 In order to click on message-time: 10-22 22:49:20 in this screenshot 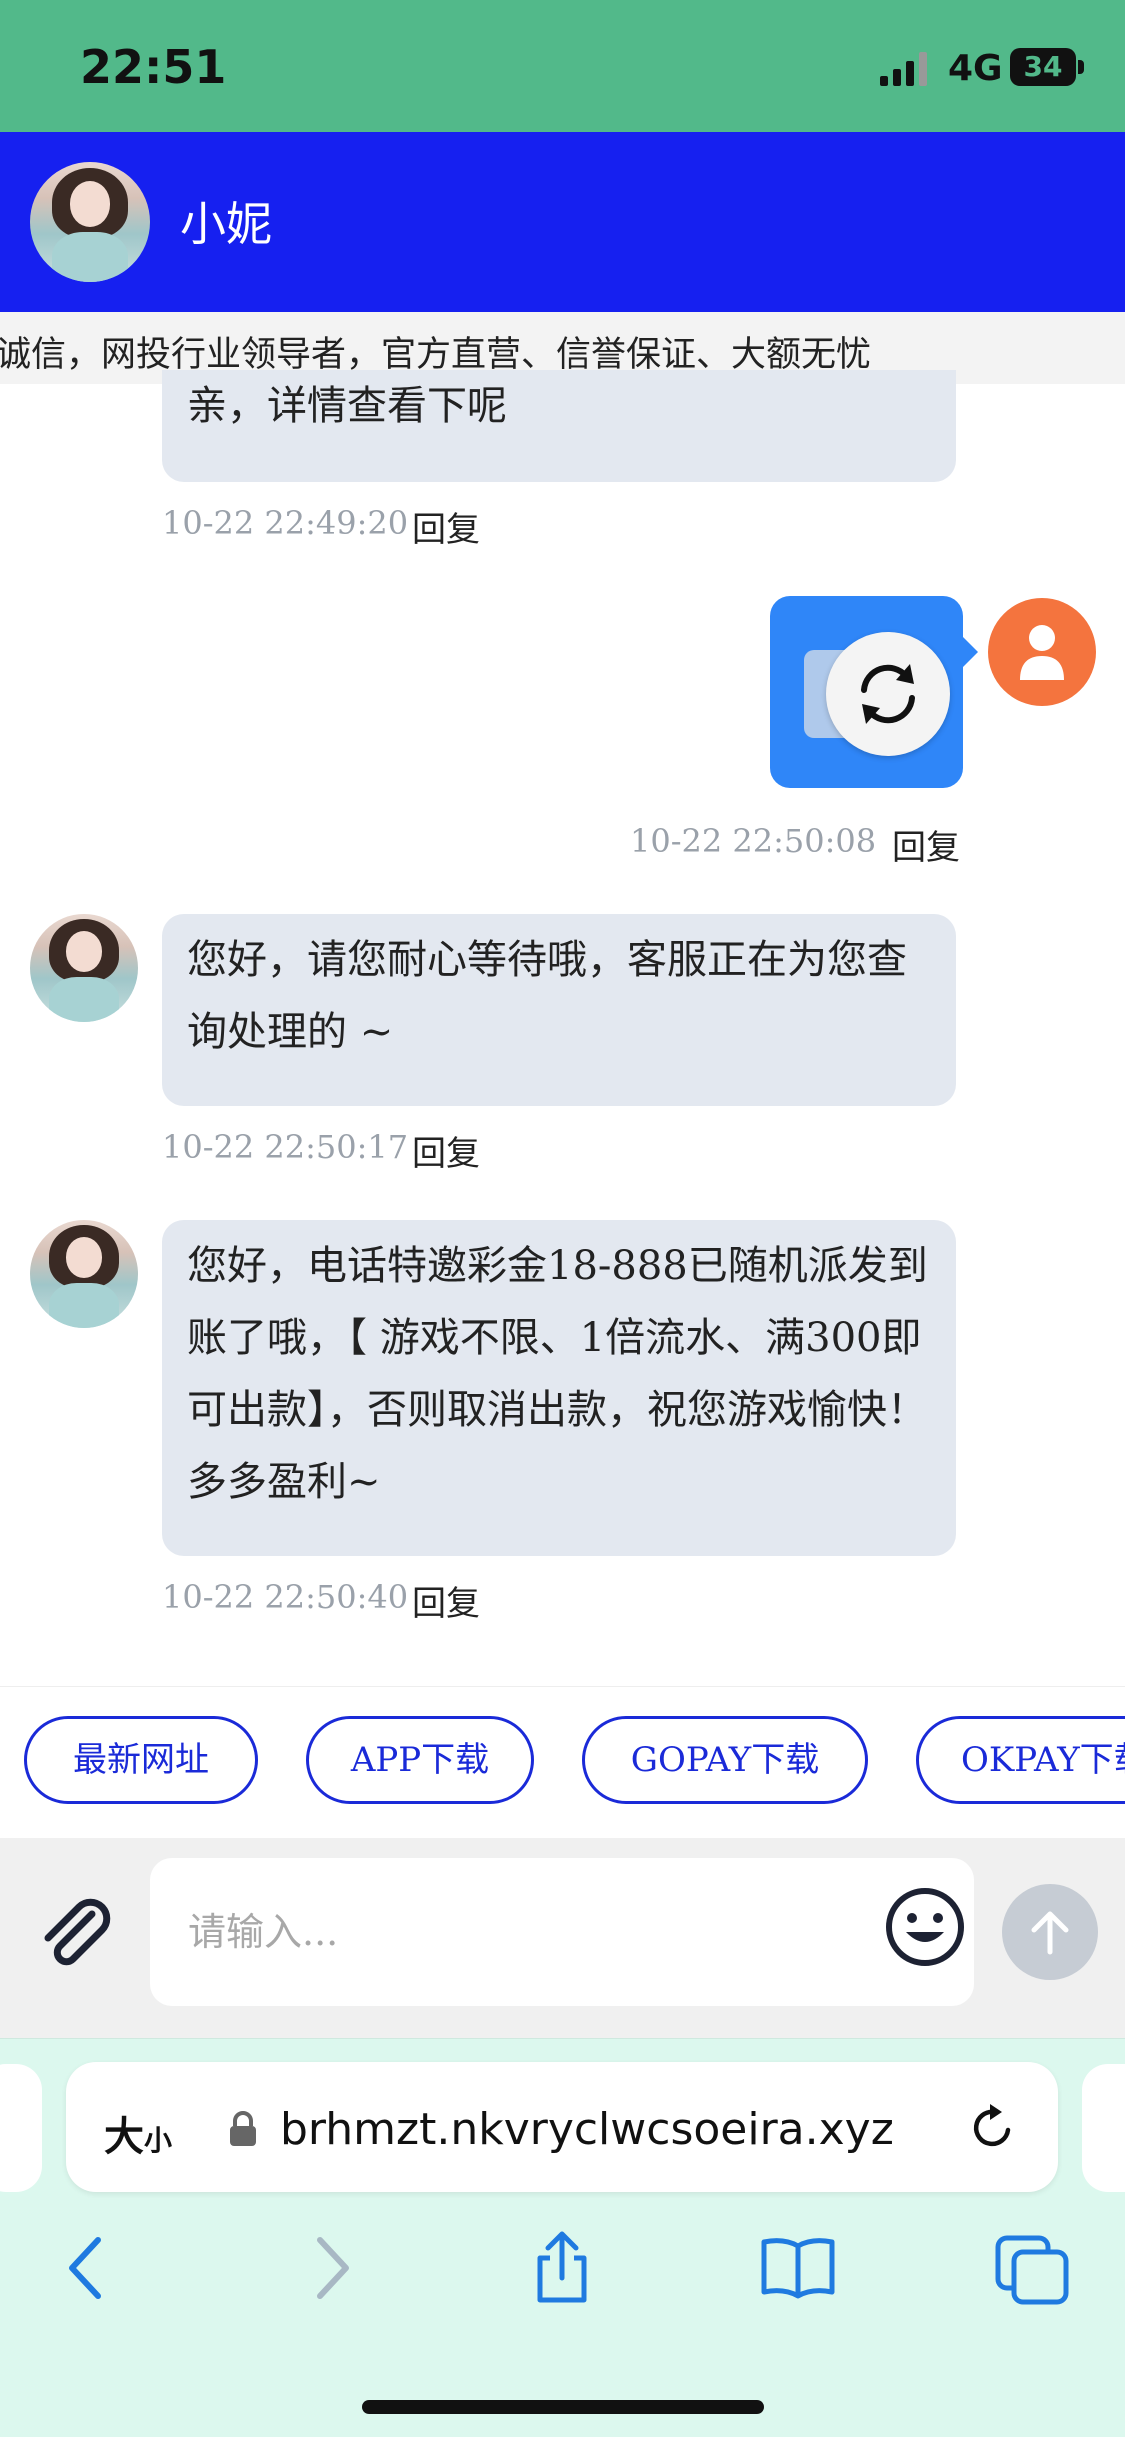, I will do `click(285, 523)`.